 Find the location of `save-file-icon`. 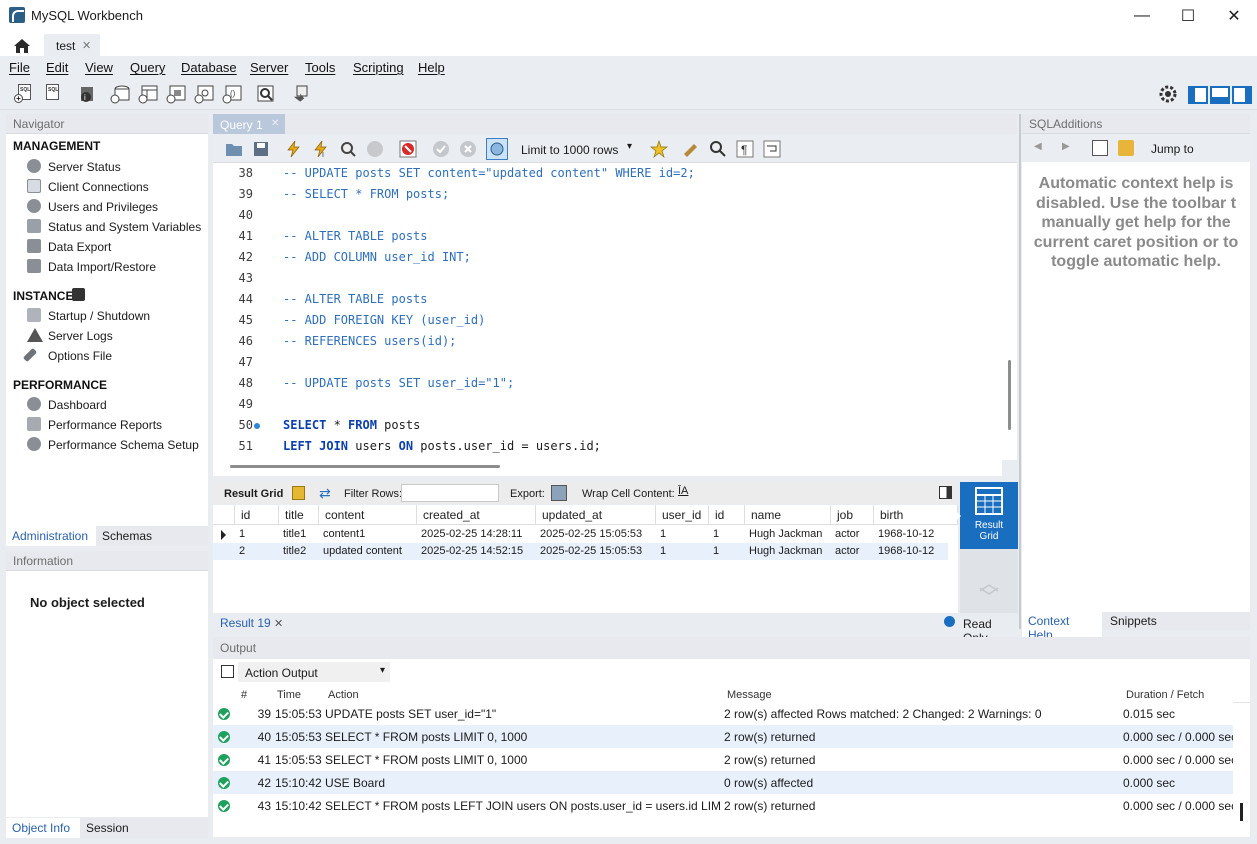

save-file-icon is located at coordinates (261, 149).